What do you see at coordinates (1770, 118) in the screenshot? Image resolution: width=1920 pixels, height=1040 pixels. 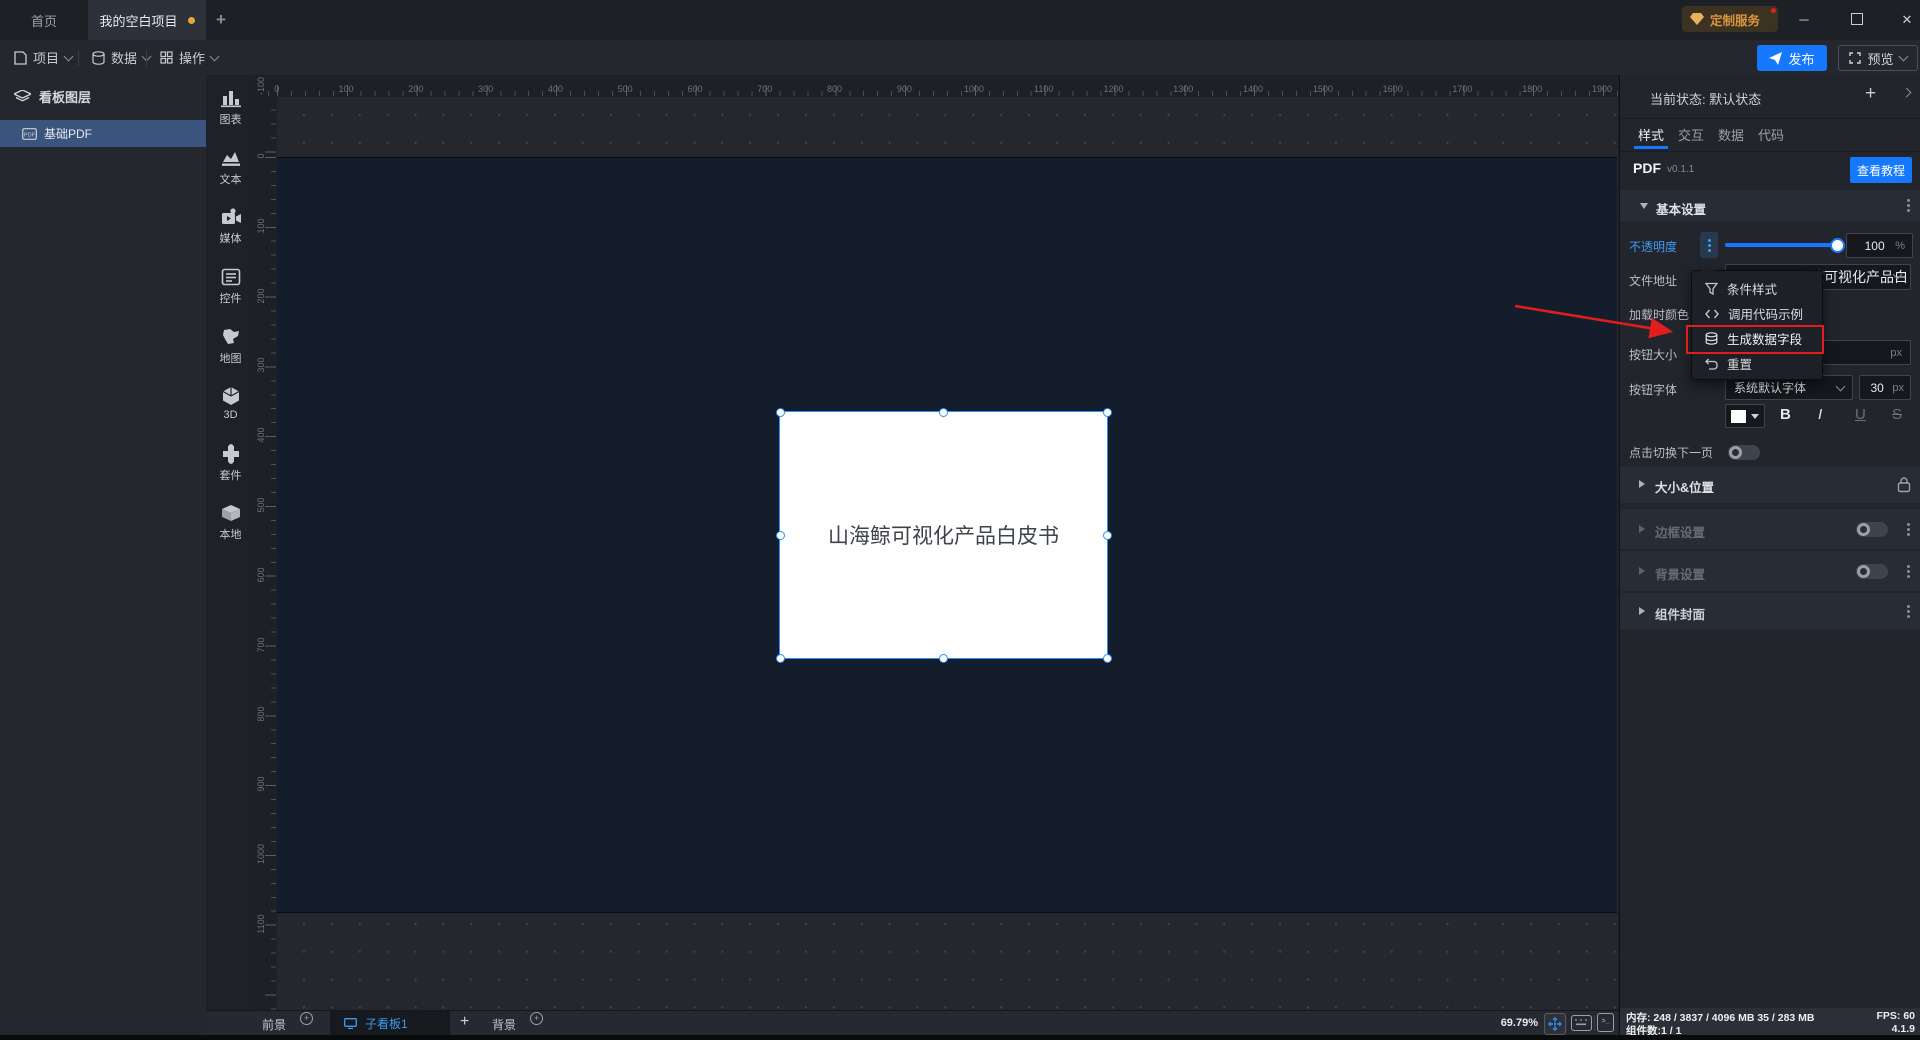 I see `divider` at bounding box center [1770, 118].